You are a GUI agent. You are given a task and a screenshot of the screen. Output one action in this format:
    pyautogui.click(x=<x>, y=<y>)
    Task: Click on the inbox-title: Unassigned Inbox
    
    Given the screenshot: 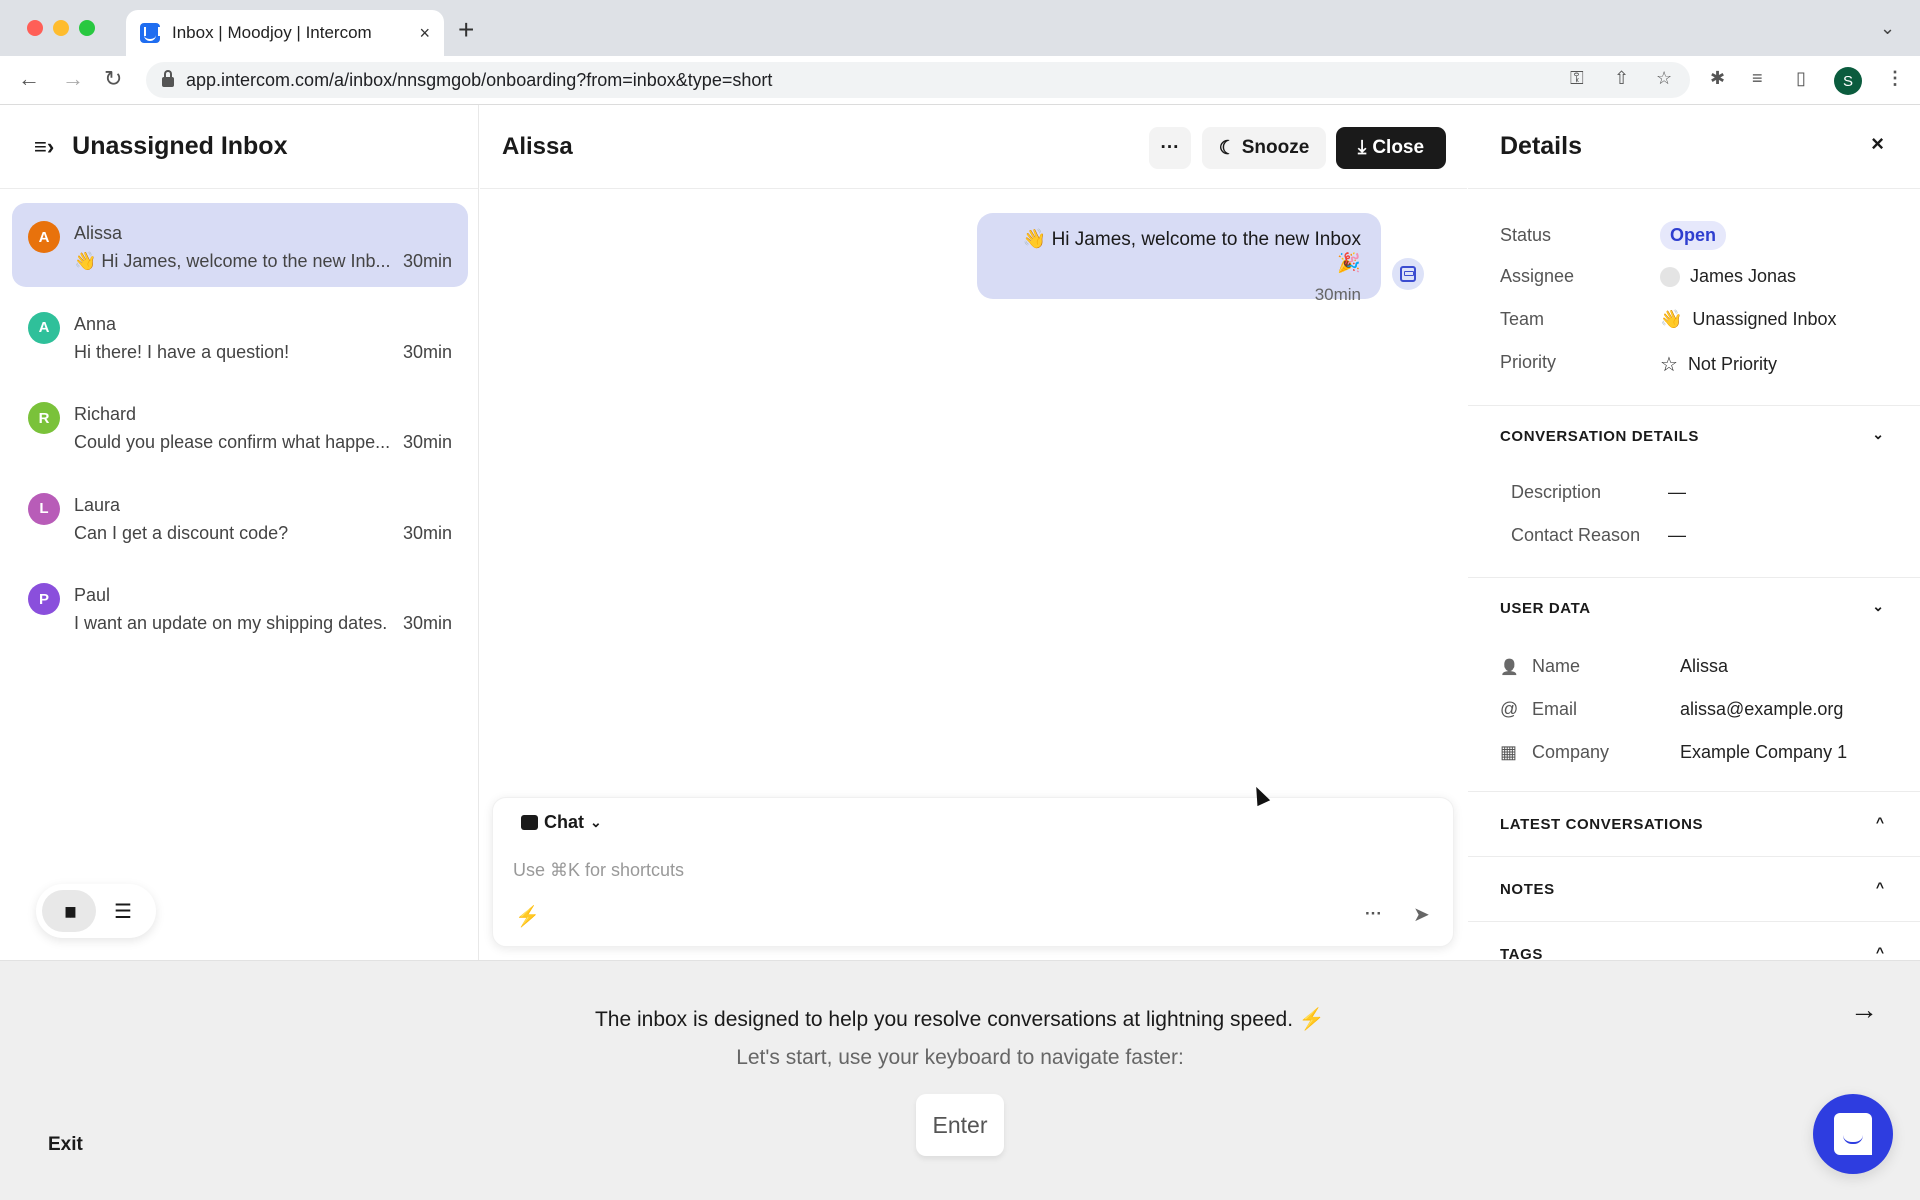 What is the action you would take?
    pyautogui.click(x=180, y=146)
    